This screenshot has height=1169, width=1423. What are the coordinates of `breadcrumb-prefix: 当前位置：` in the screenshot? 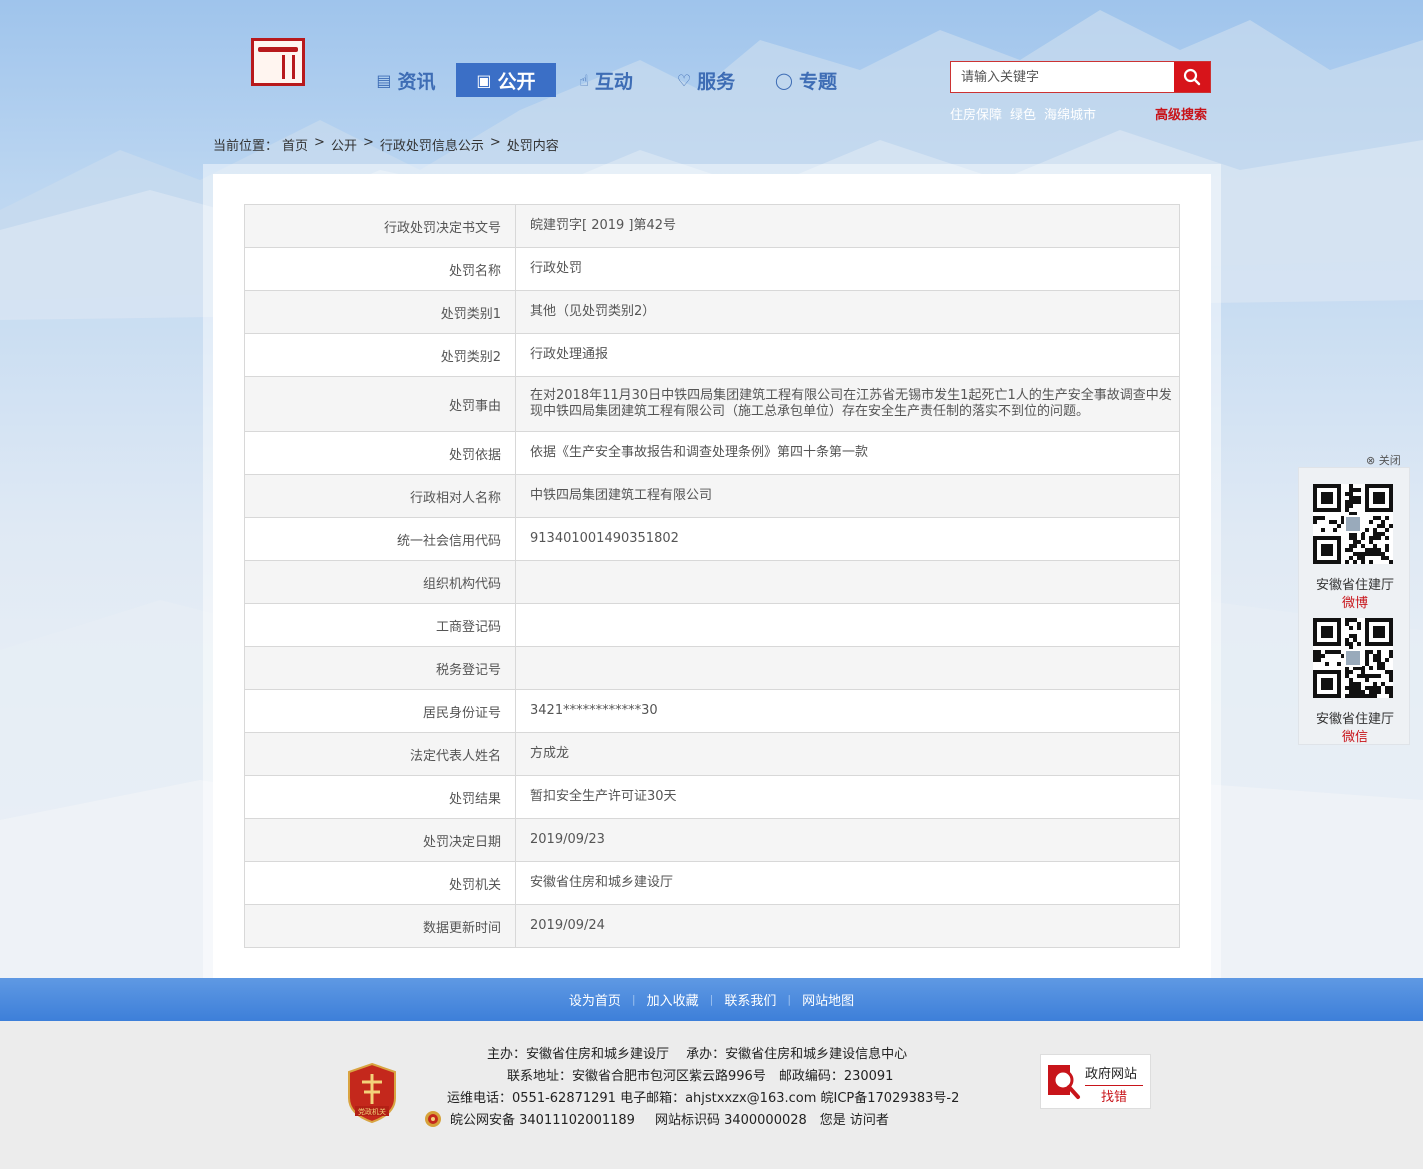 It's located at (246, 146).